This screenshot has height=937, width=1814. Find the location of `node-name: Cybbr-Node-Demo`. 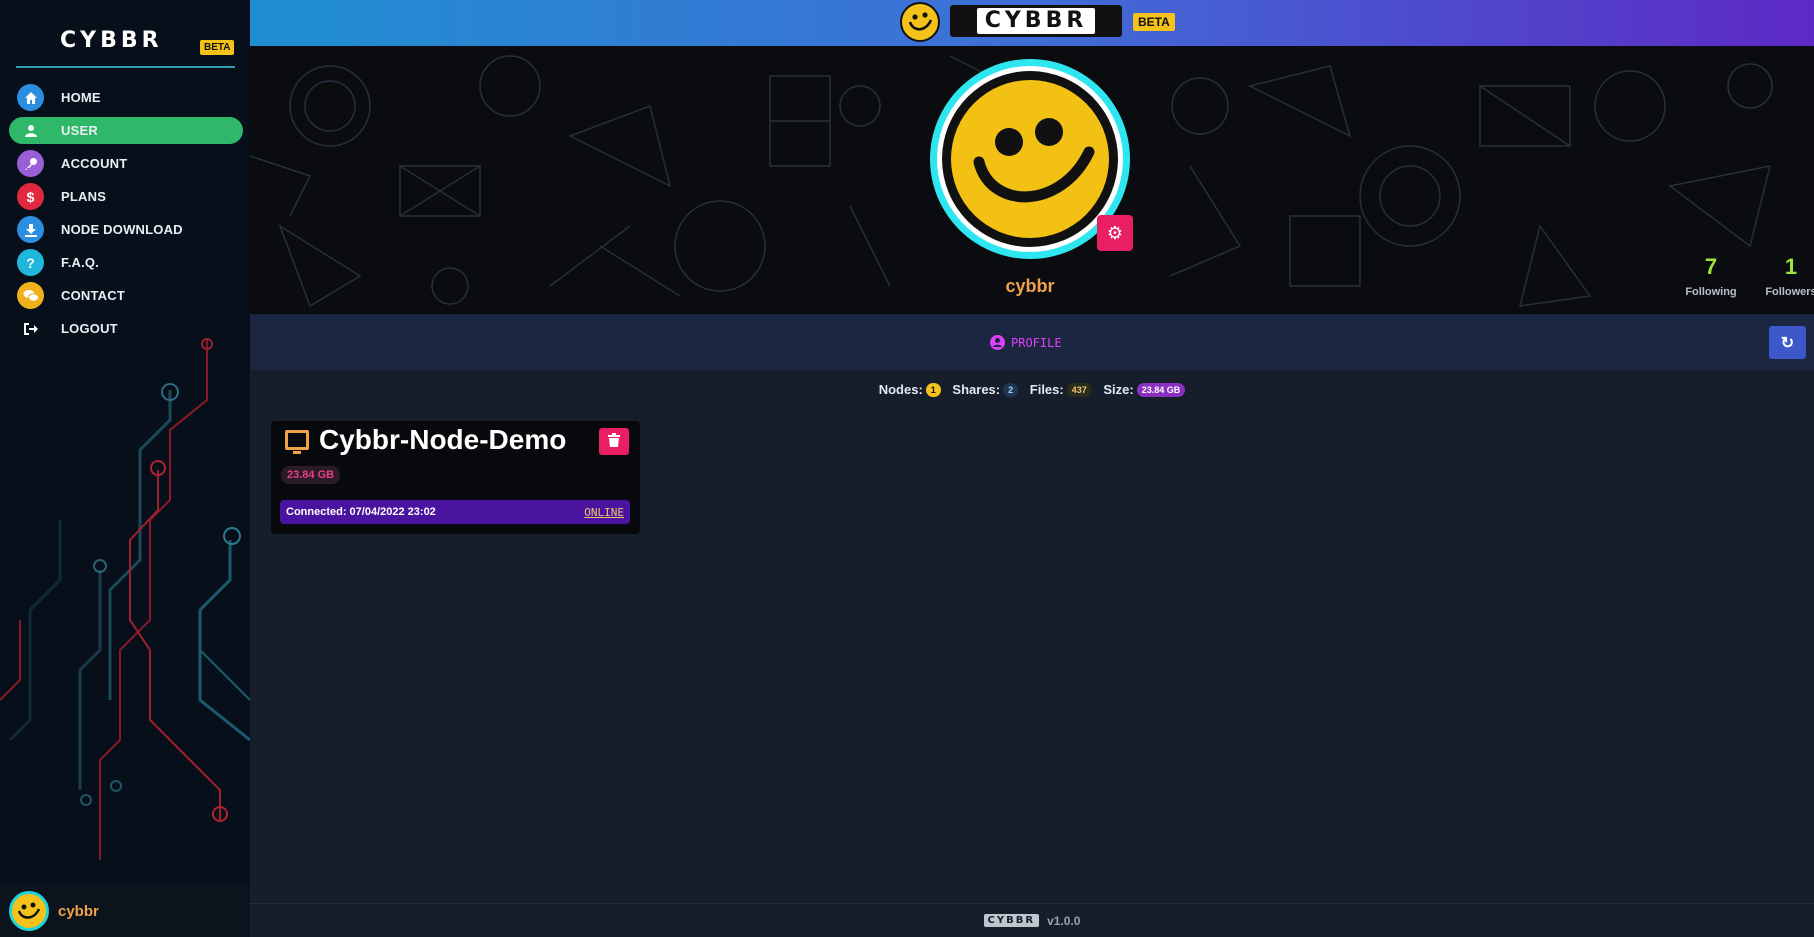

node-name: Cybbr-Node-Demo is located at coordinates (442, 440).